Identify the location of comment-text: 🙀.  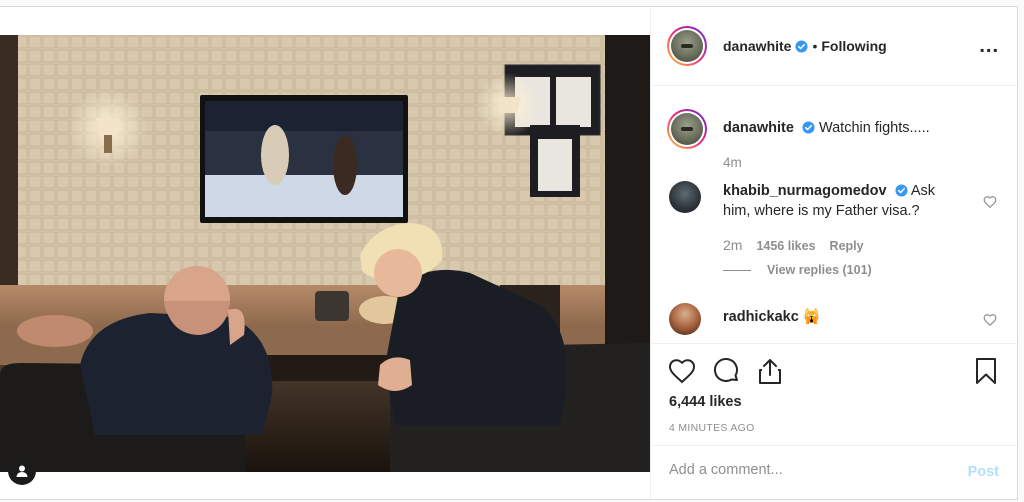
(811, 317).